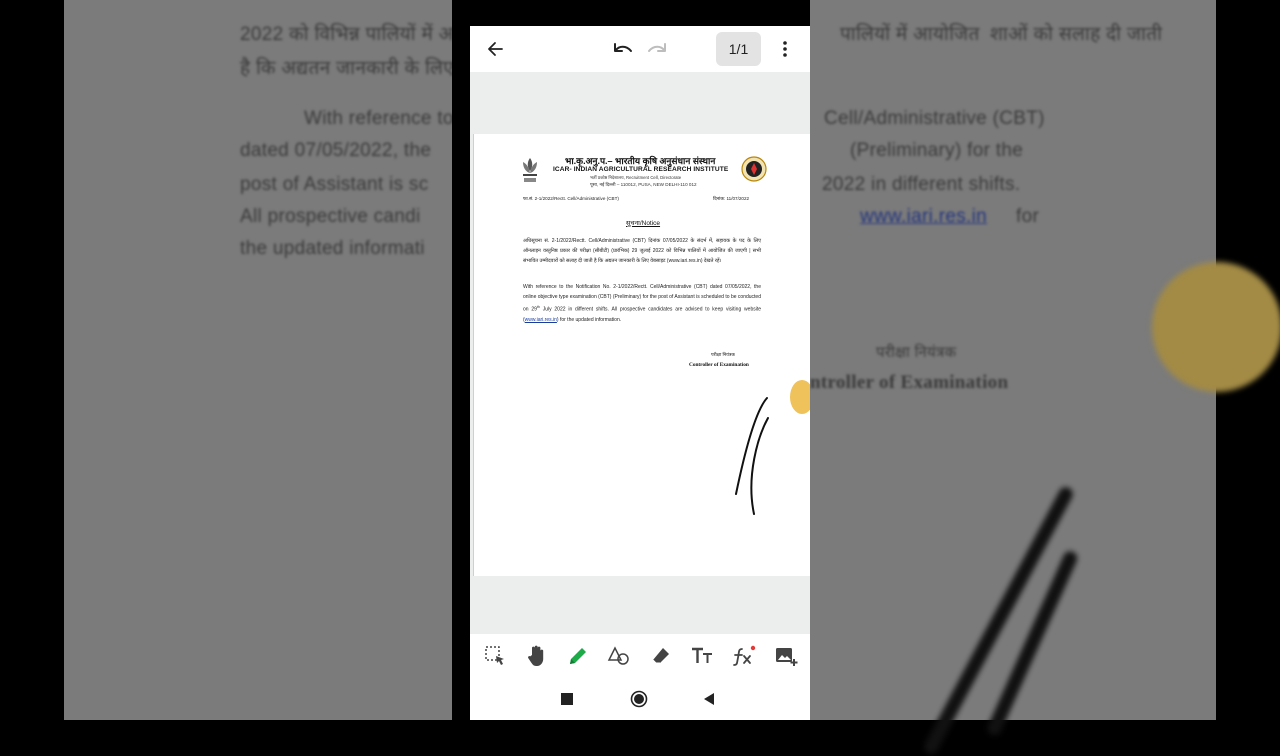 The image size is (1280, 756). I want to click on iari-seal-logo, so click(754, 171).